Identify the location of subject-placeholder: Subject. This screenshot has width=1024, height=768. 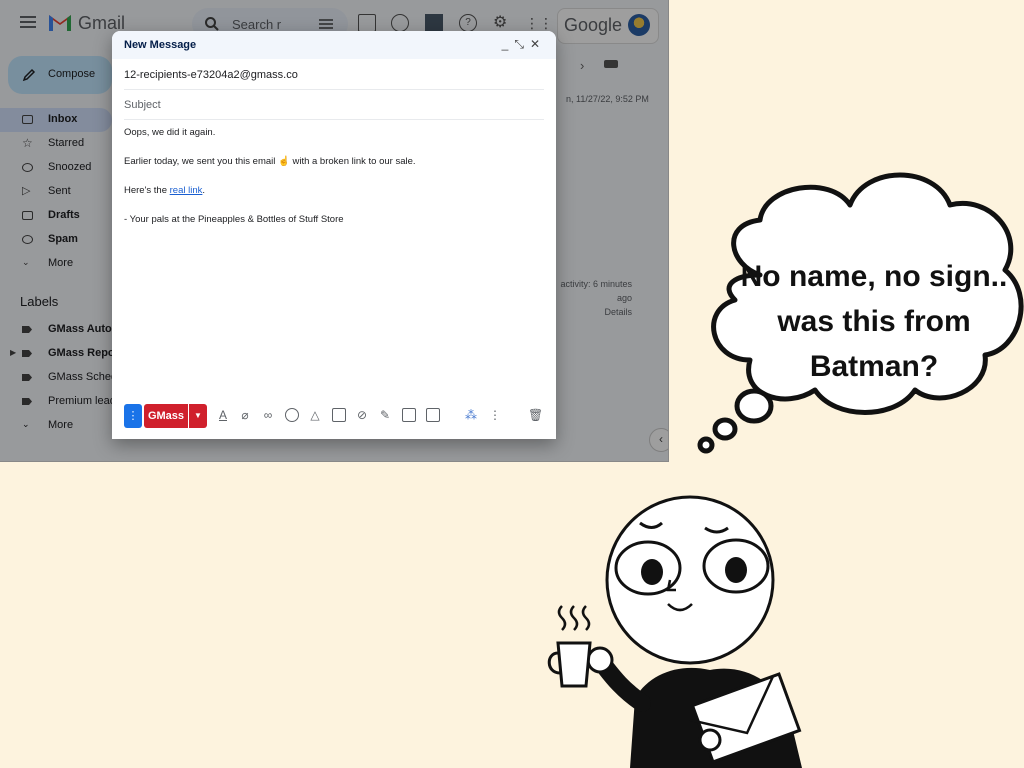
(142, 105).